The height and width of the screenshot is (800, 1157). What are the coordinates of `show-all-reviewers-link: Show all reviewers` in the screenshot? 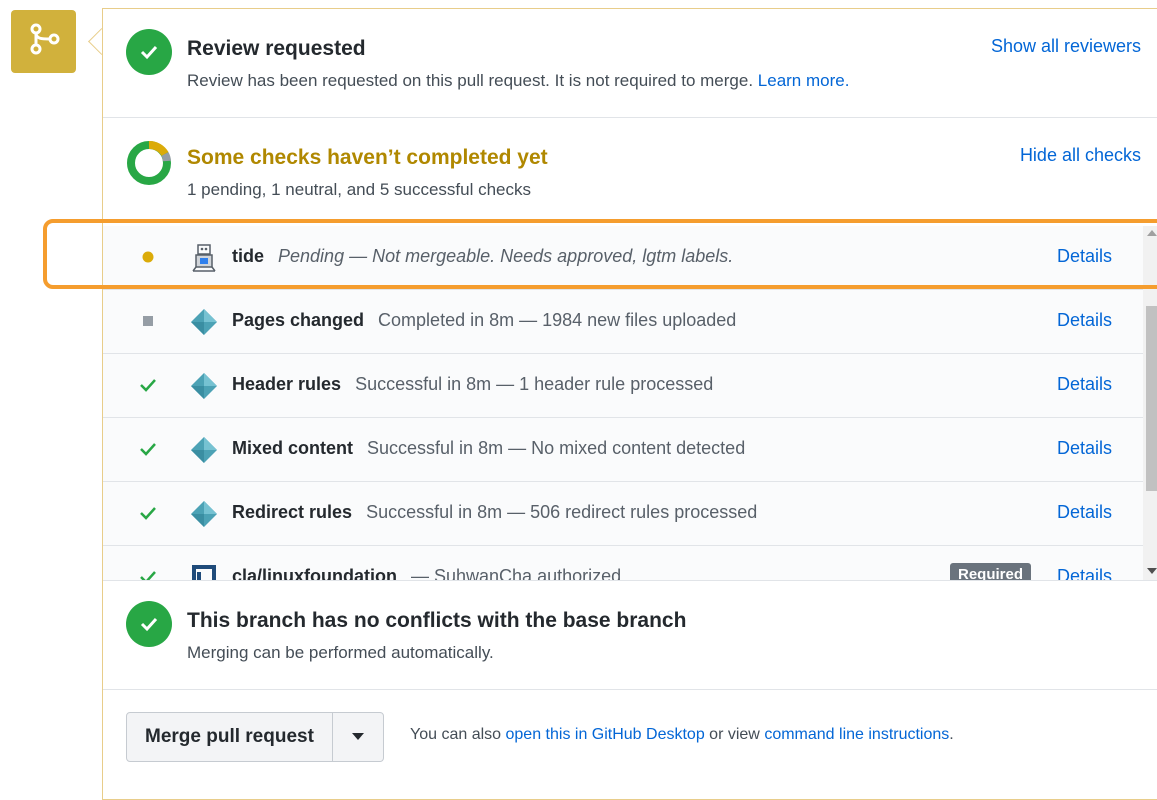 It's located at (1066, 46).